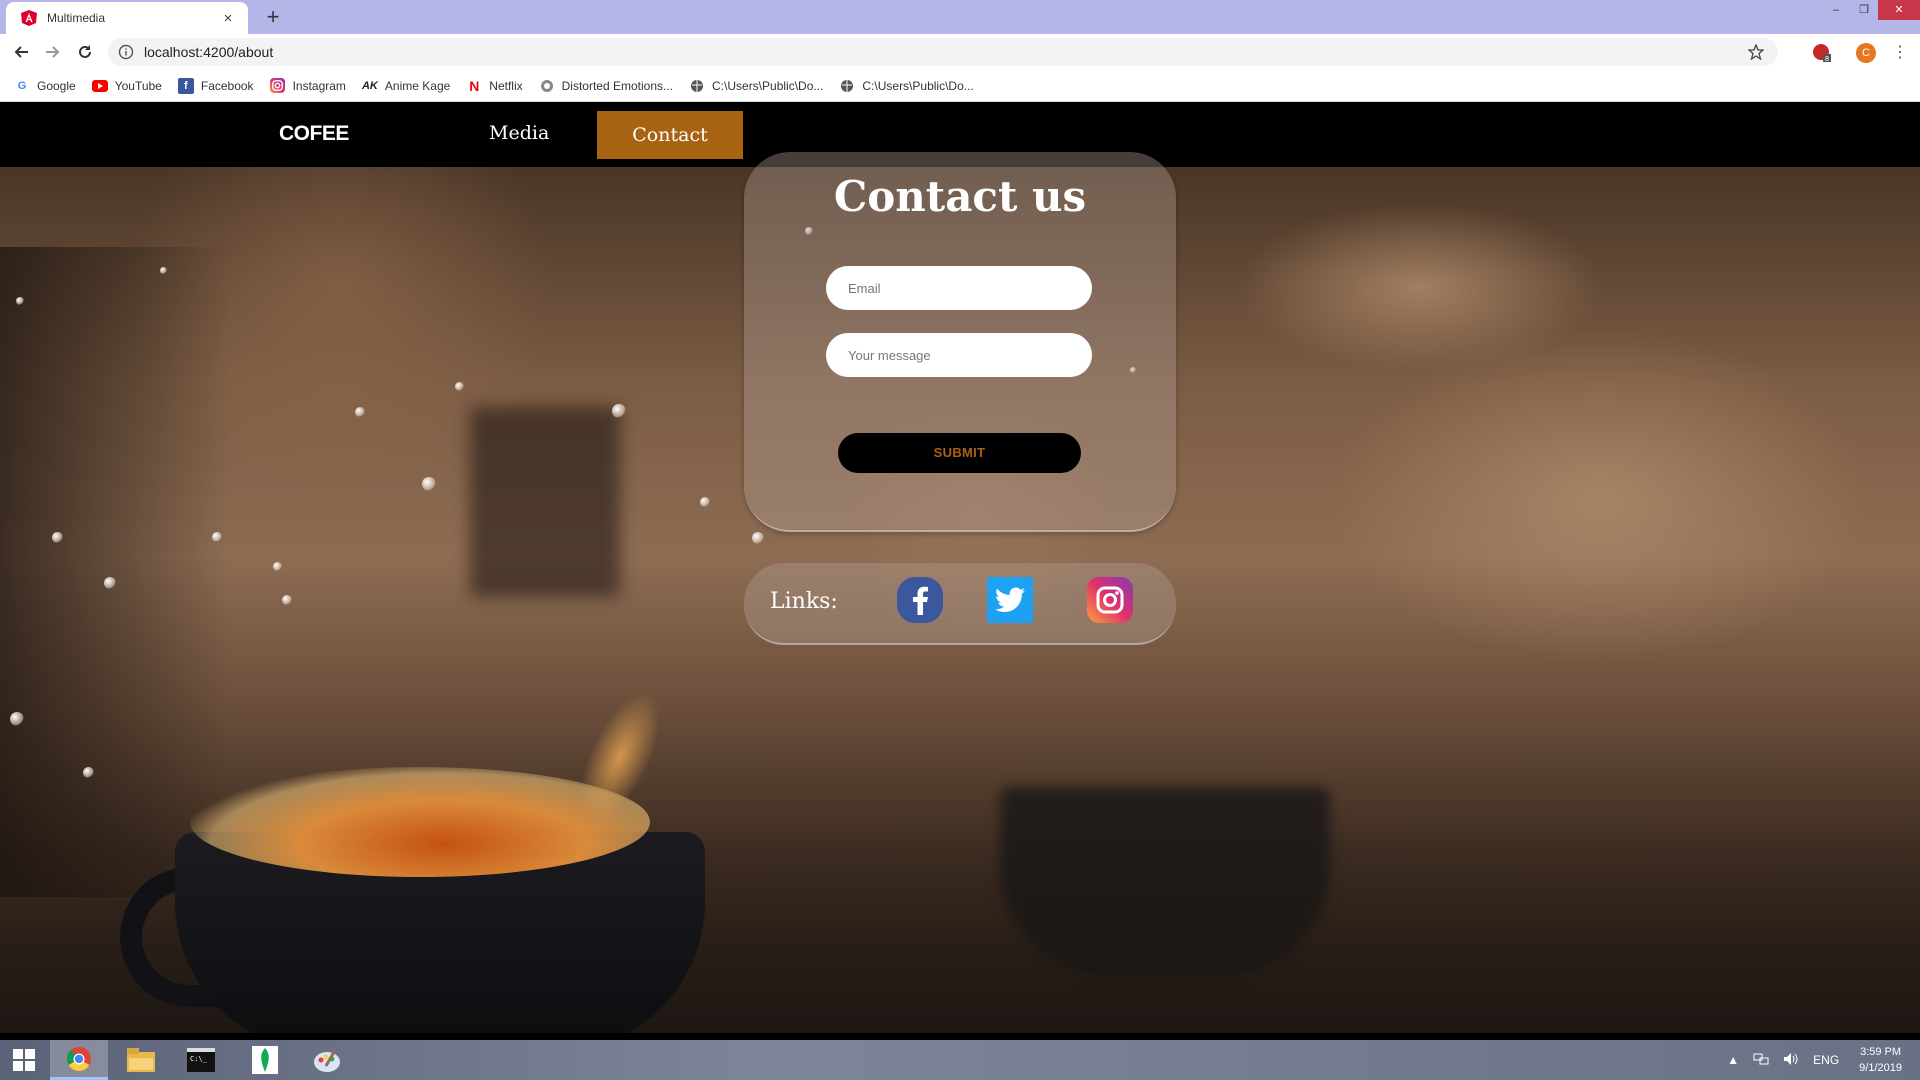 The height and width of the screenshot is (1080, 1920). I want to click on file-explorer-icon, so click(141, 1060).